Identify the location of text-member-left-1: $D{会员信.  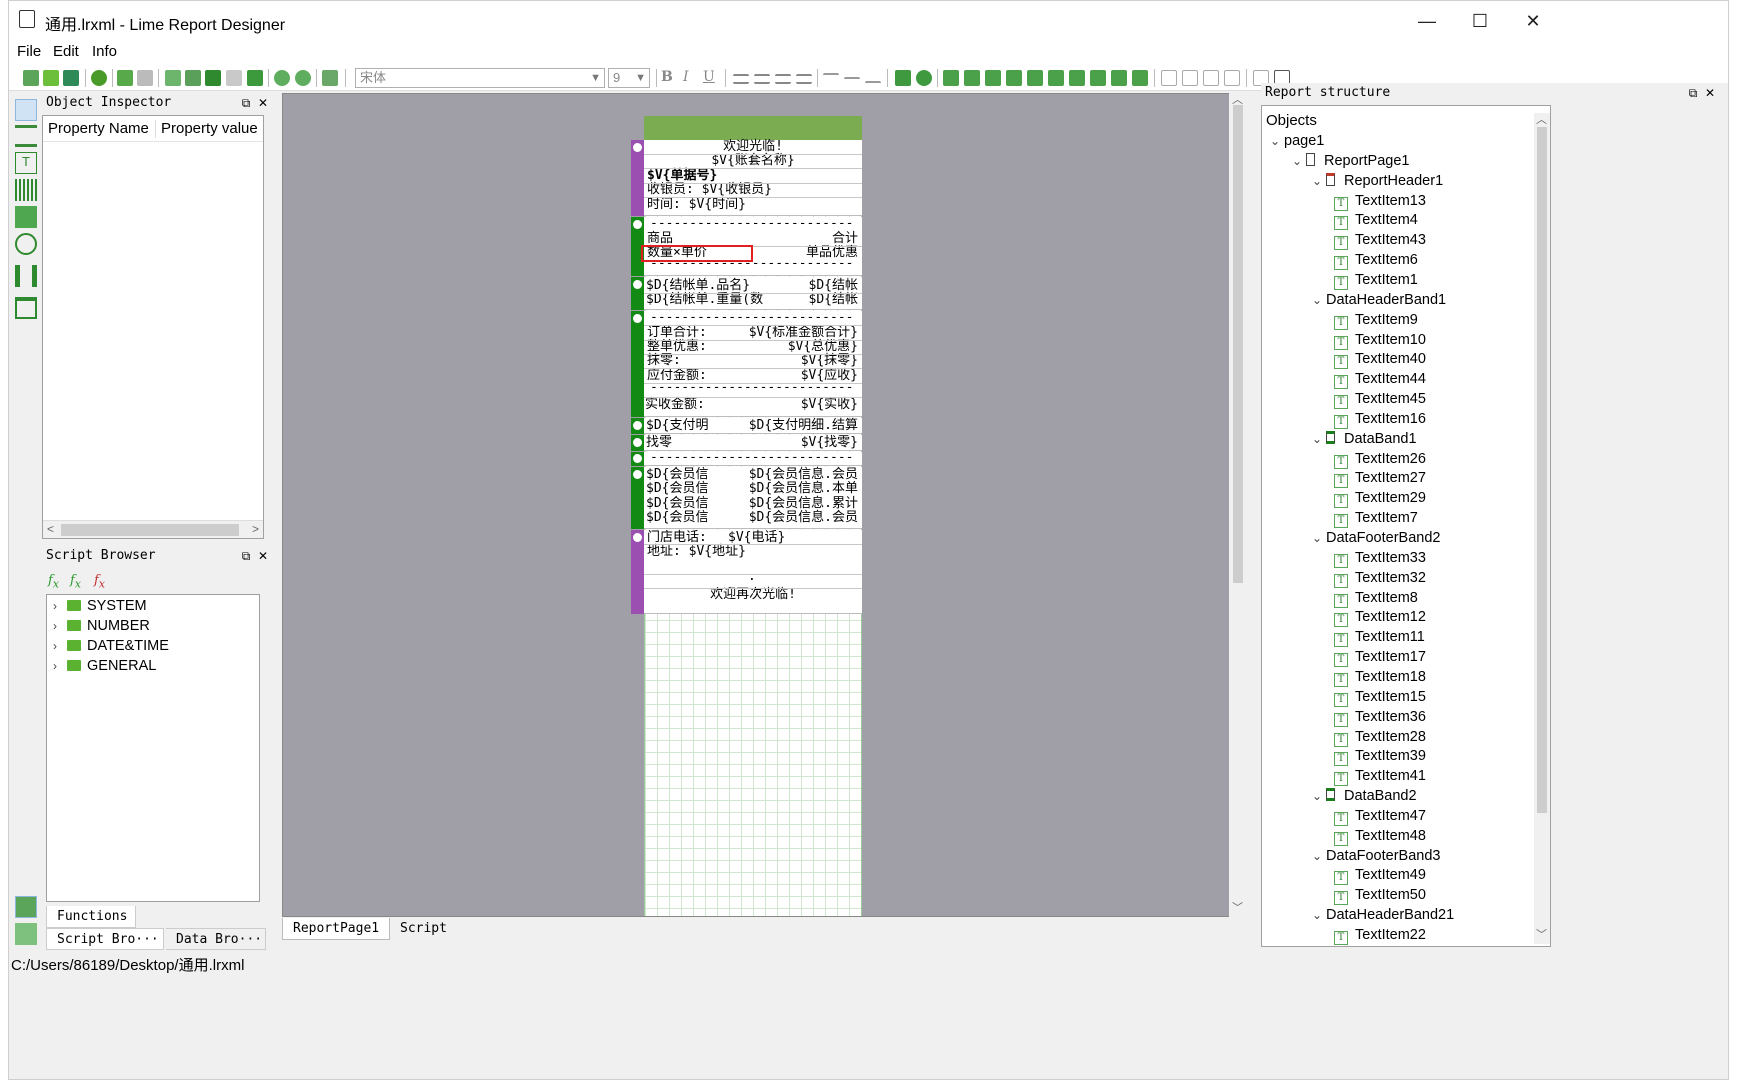
(677, 475).